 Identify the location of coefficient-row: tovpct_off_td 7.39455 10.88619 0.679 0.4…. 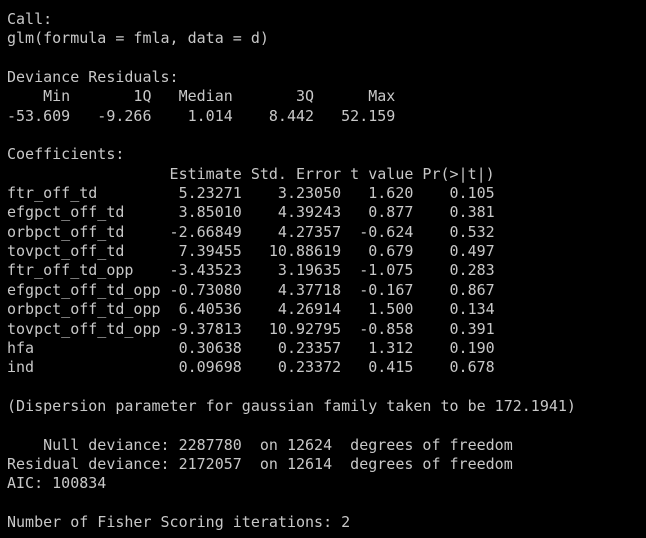
(251, 251).